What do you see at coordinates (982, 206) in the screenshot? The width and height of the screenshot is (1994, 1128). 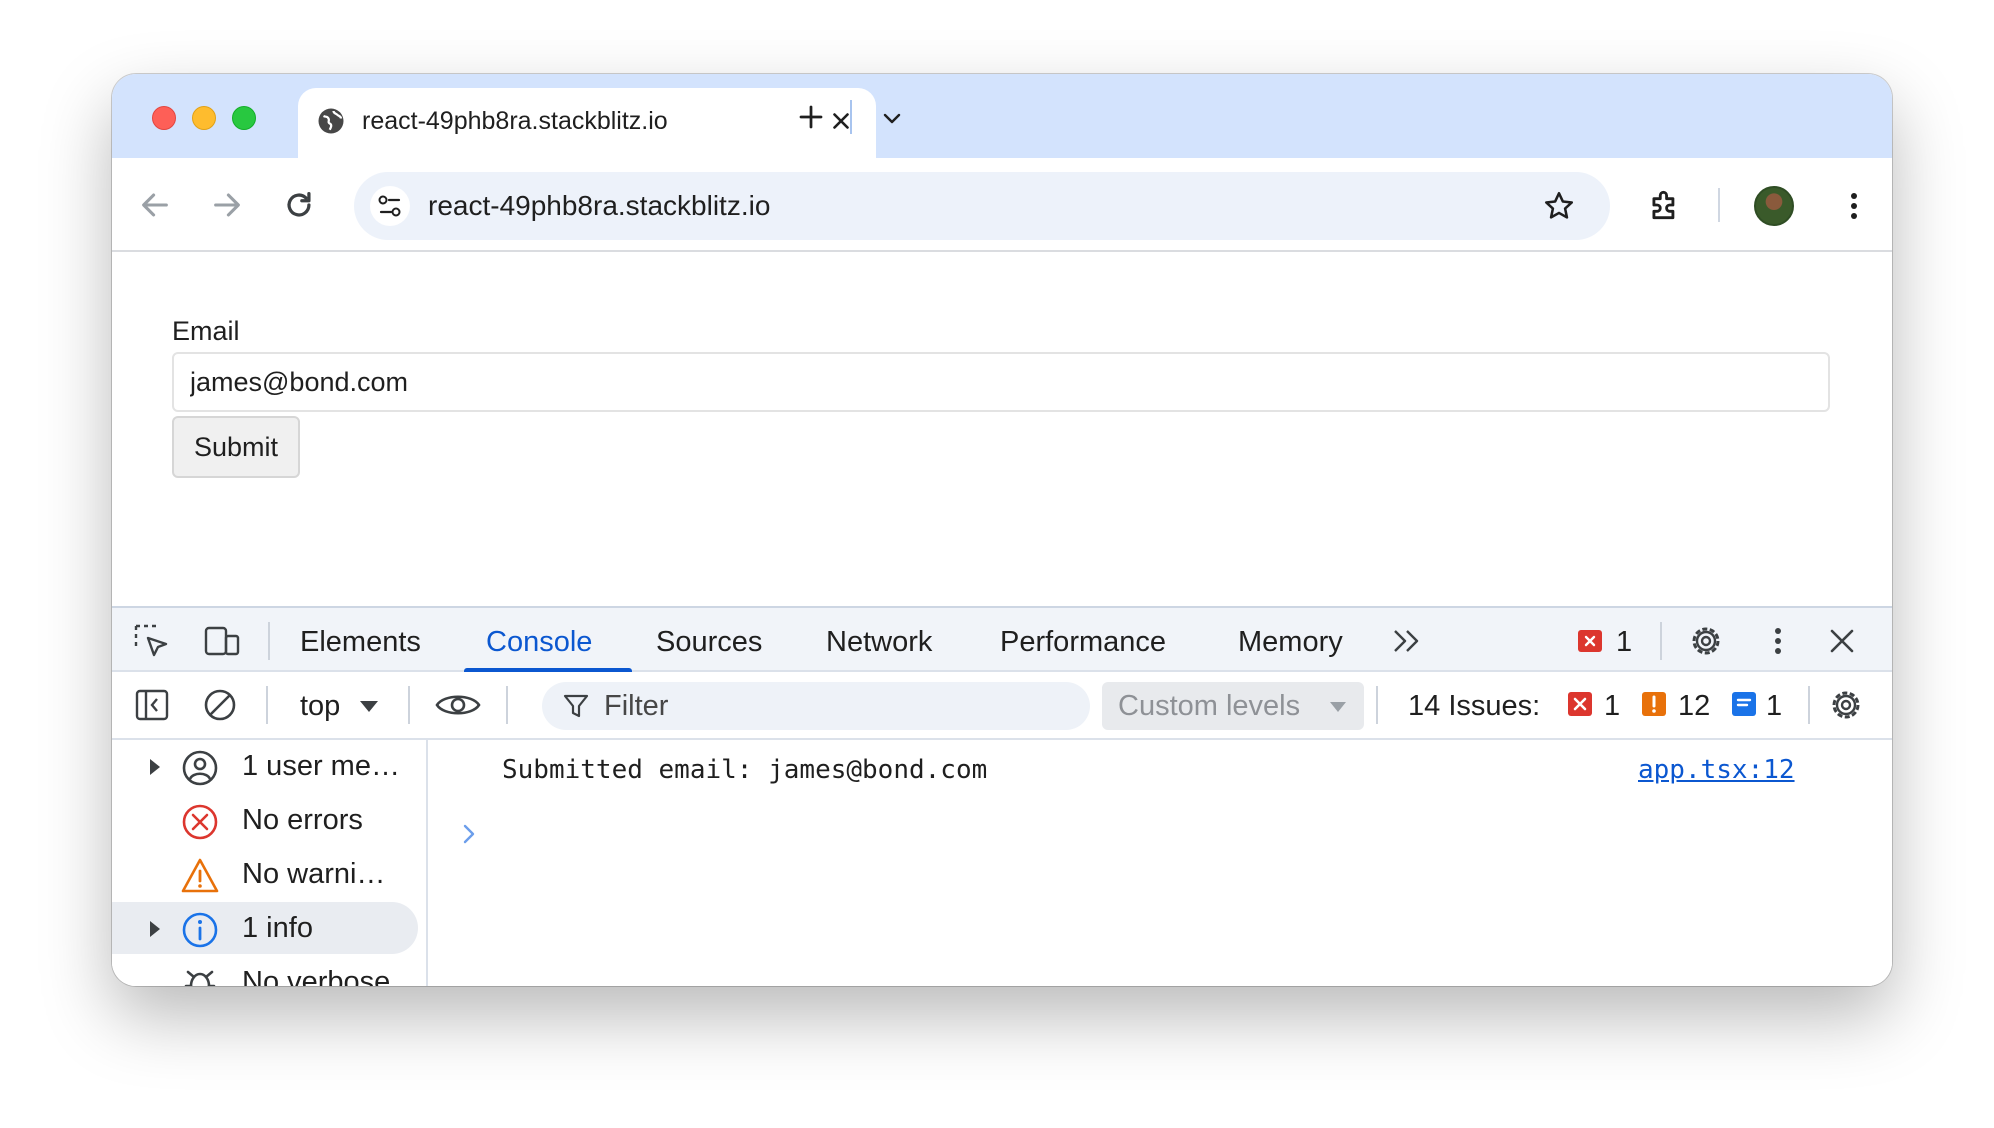 I see `address-bar: react-49phb8ra.stackblitz.io` at bounding box center [982, 206].